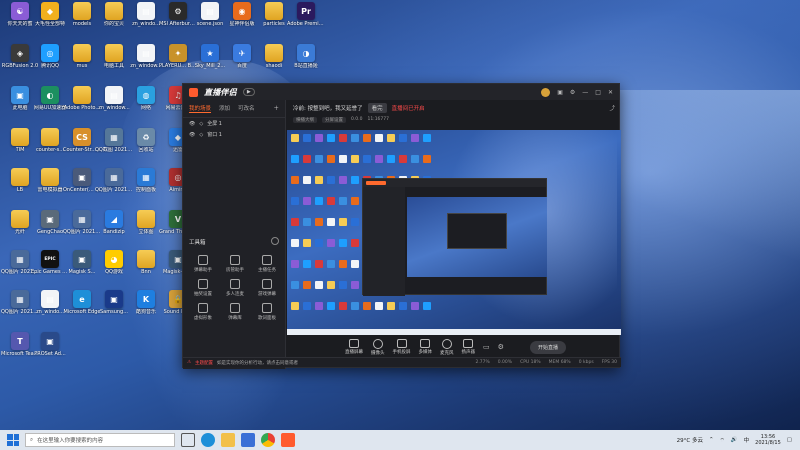 The image size is (800, 450). Describe the element at coordinates (234, 123) in the screenshot. I see `scene-row: 👁 ◇ 全屏 1` at that location.